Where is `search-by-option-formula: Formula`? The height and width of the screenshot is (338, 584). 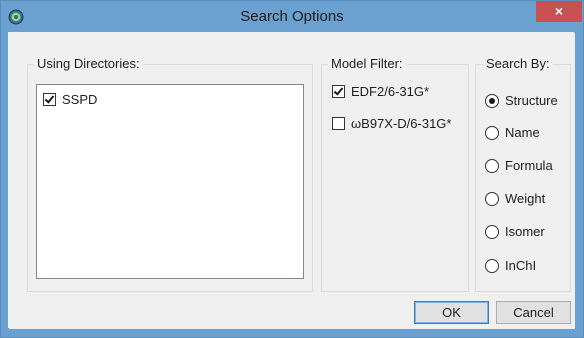
search-by-option-formula: Formula is located at coordinates (519, 165).